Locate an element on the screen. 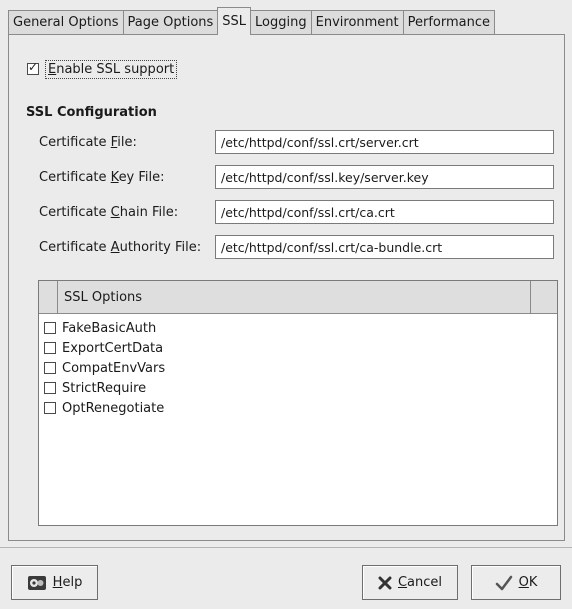 The width and height of the screenshot is (572, 609). label-mnemonic: K is located at coordinates (114, 177).